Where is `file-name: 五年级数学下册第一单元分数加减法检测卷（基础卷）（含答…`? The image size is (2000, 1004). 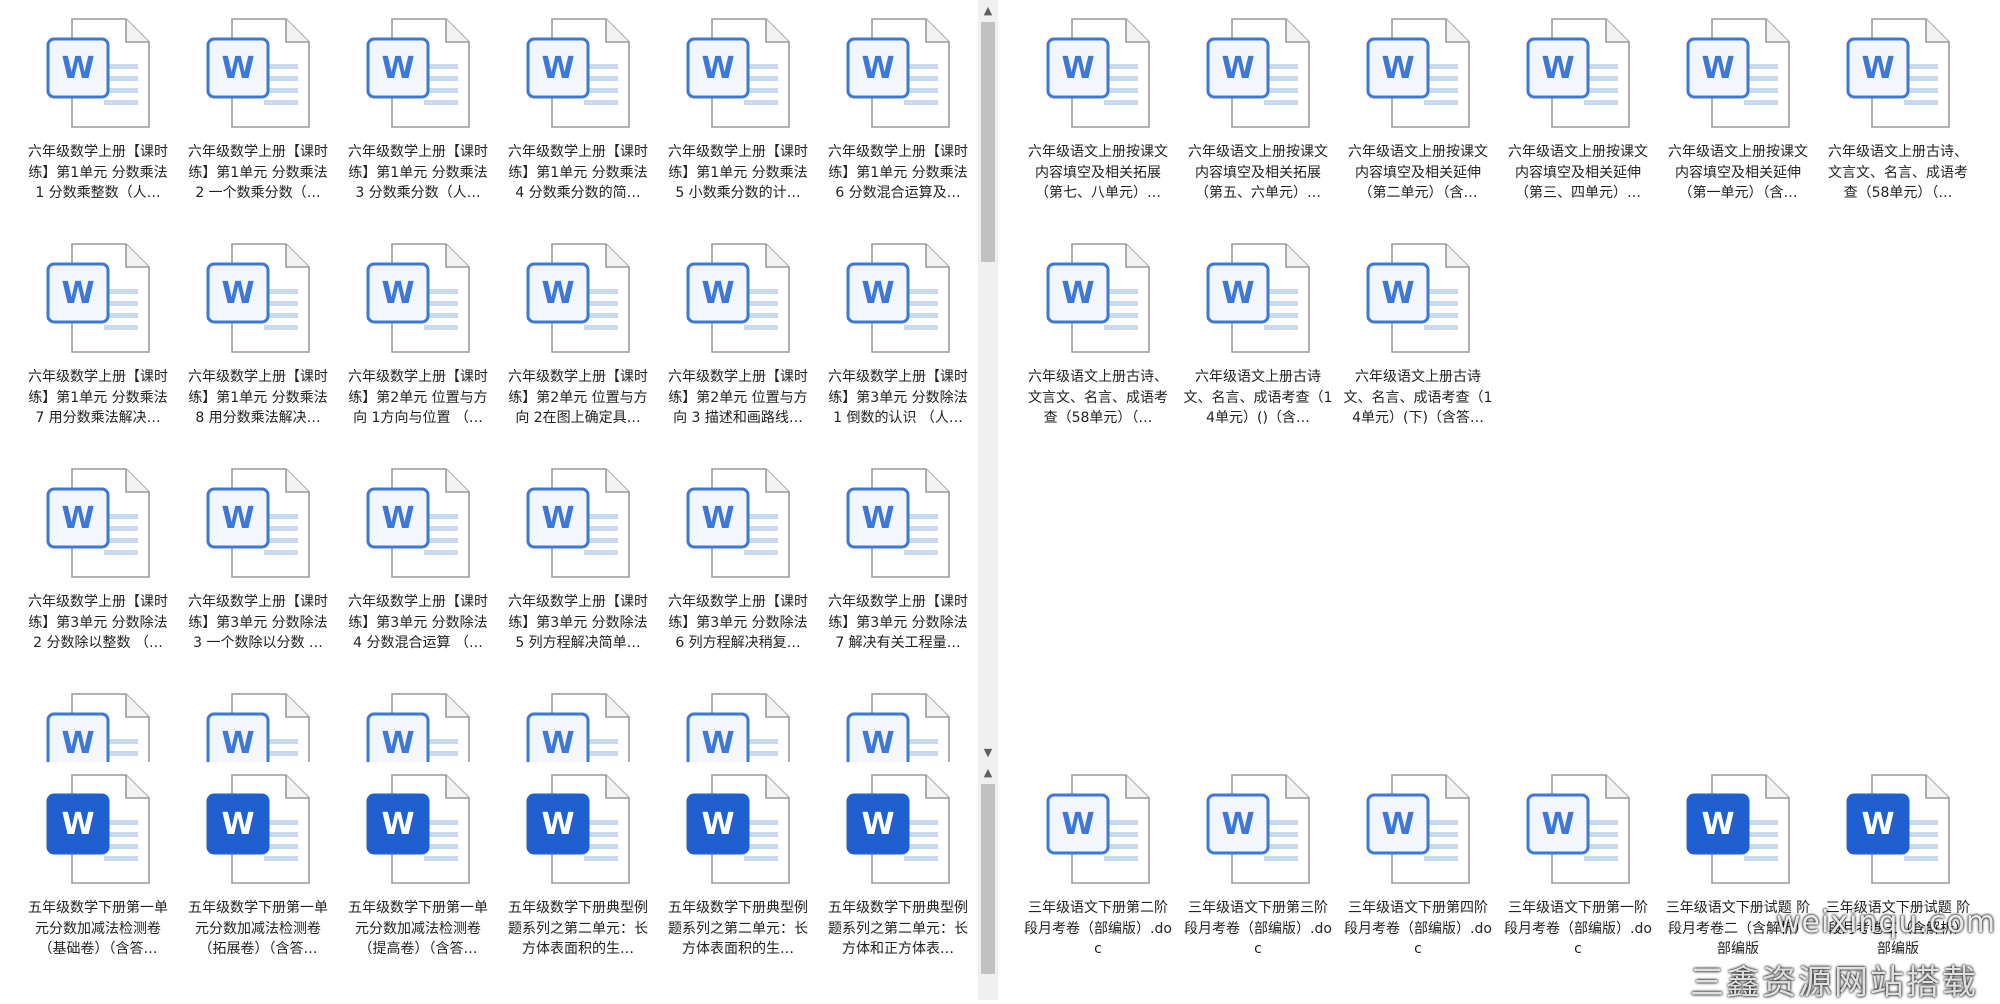
file-name: 五年级数学下册第一单元分数加减法检测卷（基础卷）（含答… is located at coordinates (98, 928).